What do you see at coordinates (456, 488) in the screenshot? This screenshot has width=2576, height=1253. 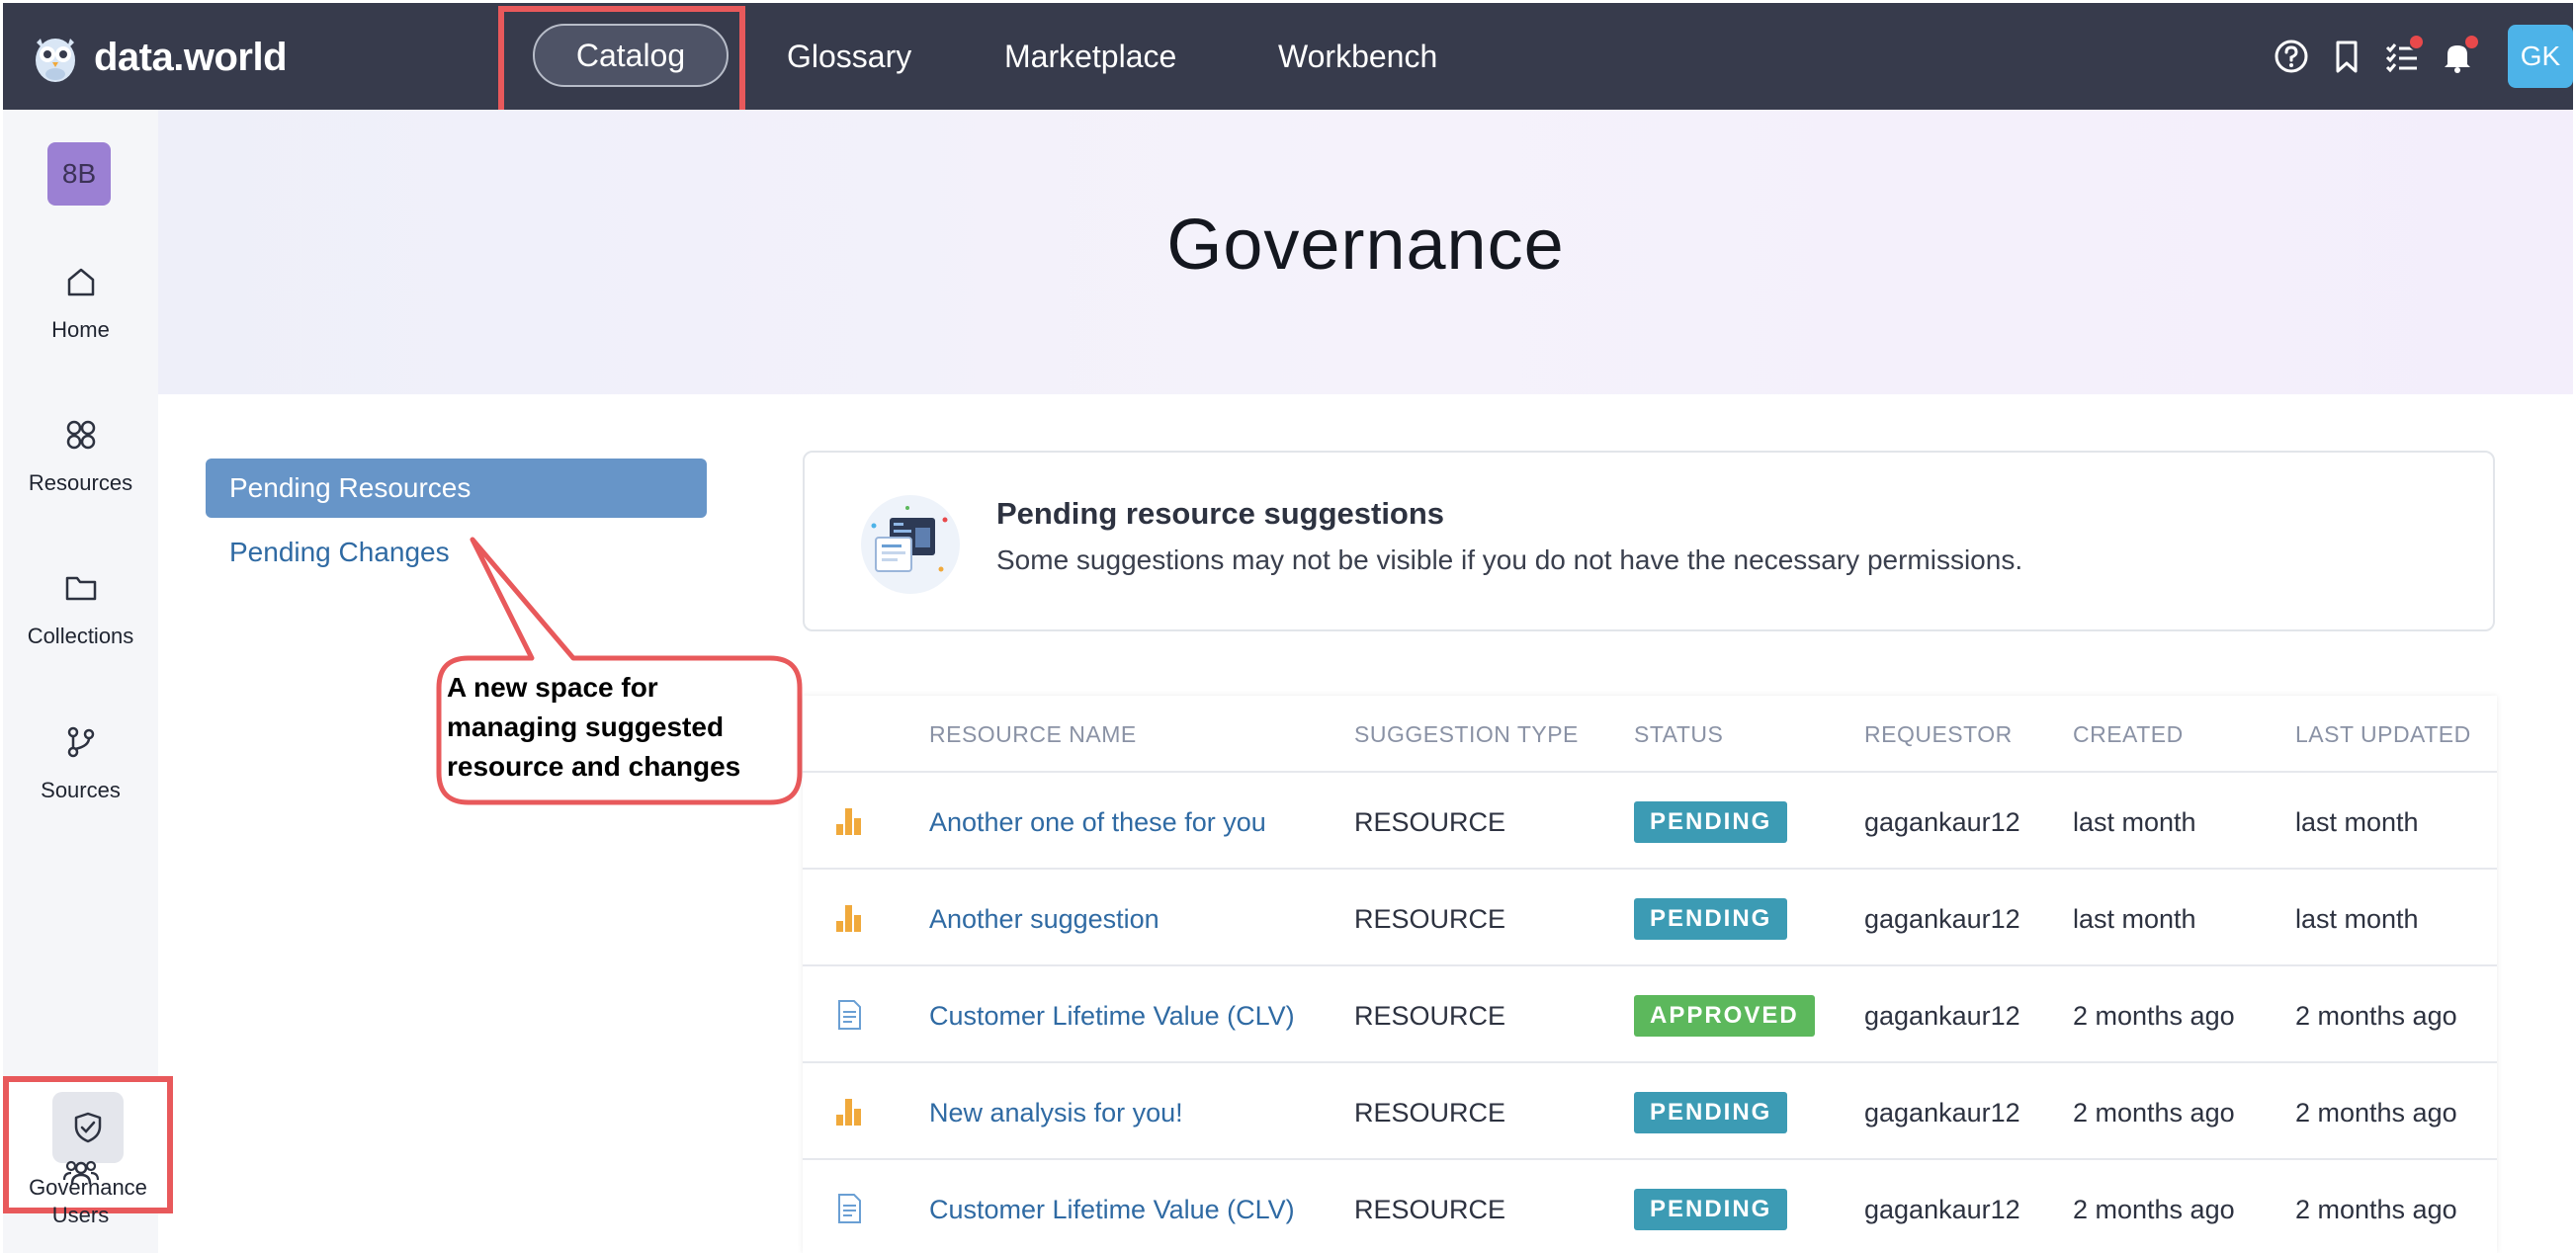 I see `tab-pending-resources: Pending Resources` at bounding box center [456, 488].